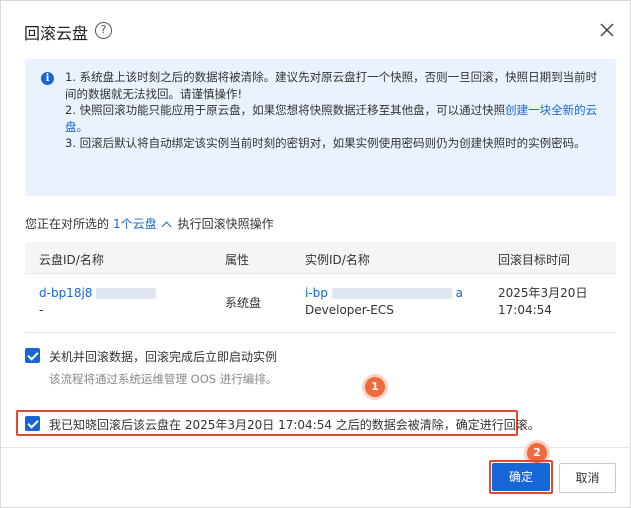 Image resolution: width=631 pixels, height=508 pixels. I want to click on target-time: 17:04:54, so click(525, 310).